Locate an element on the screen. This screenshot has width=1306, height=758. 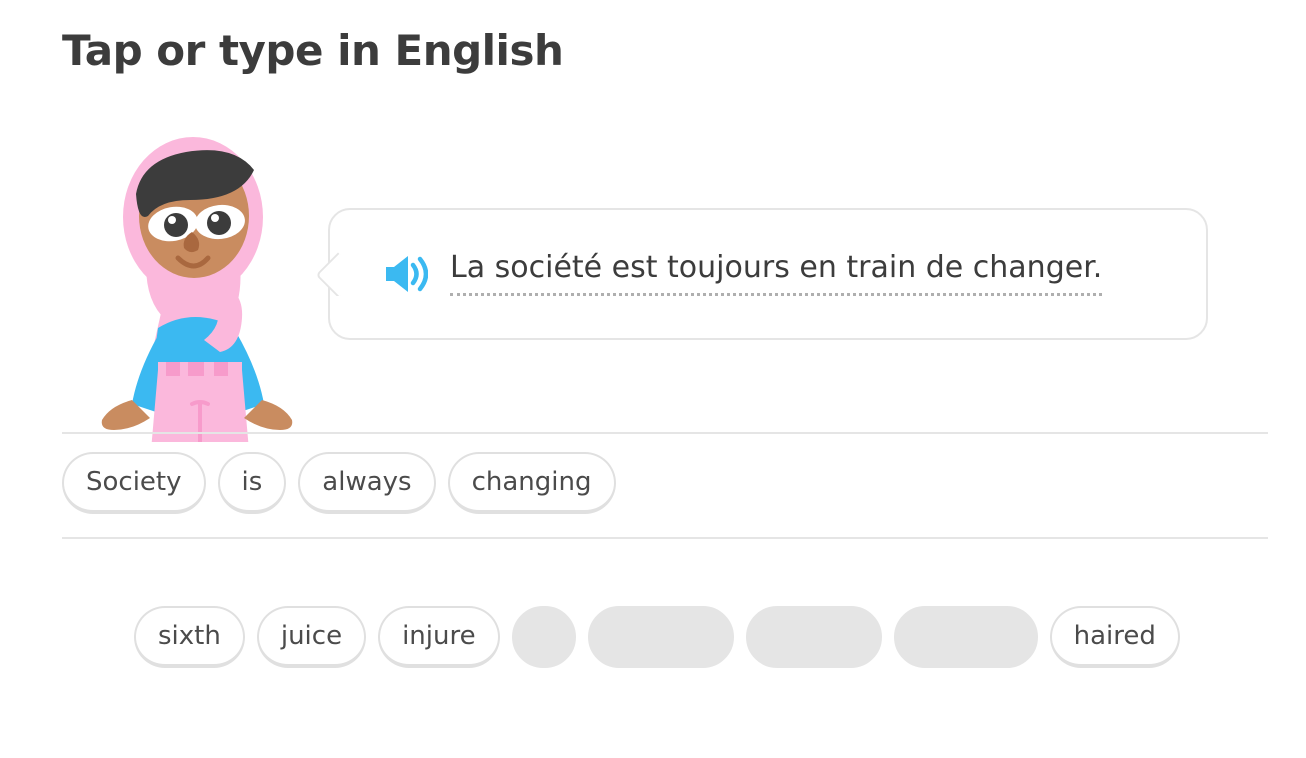
word-bank: sixth juice injure haired is located at coordinates (664, 641).